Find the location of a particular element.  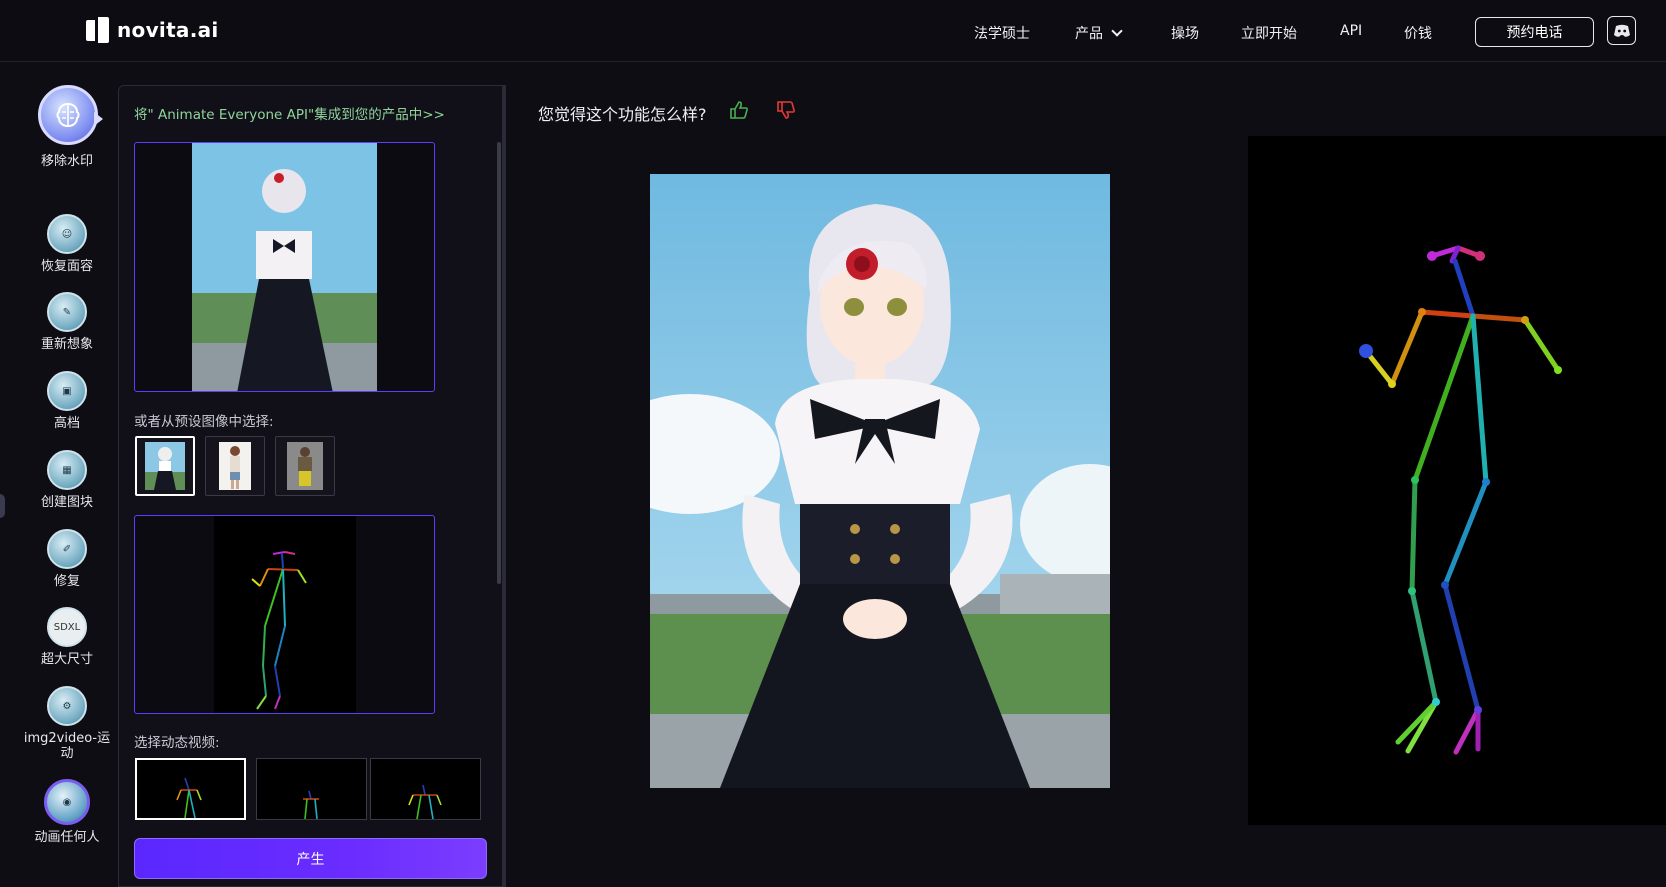

preset-thumbnail-anime is located at coordinates (165, 466).